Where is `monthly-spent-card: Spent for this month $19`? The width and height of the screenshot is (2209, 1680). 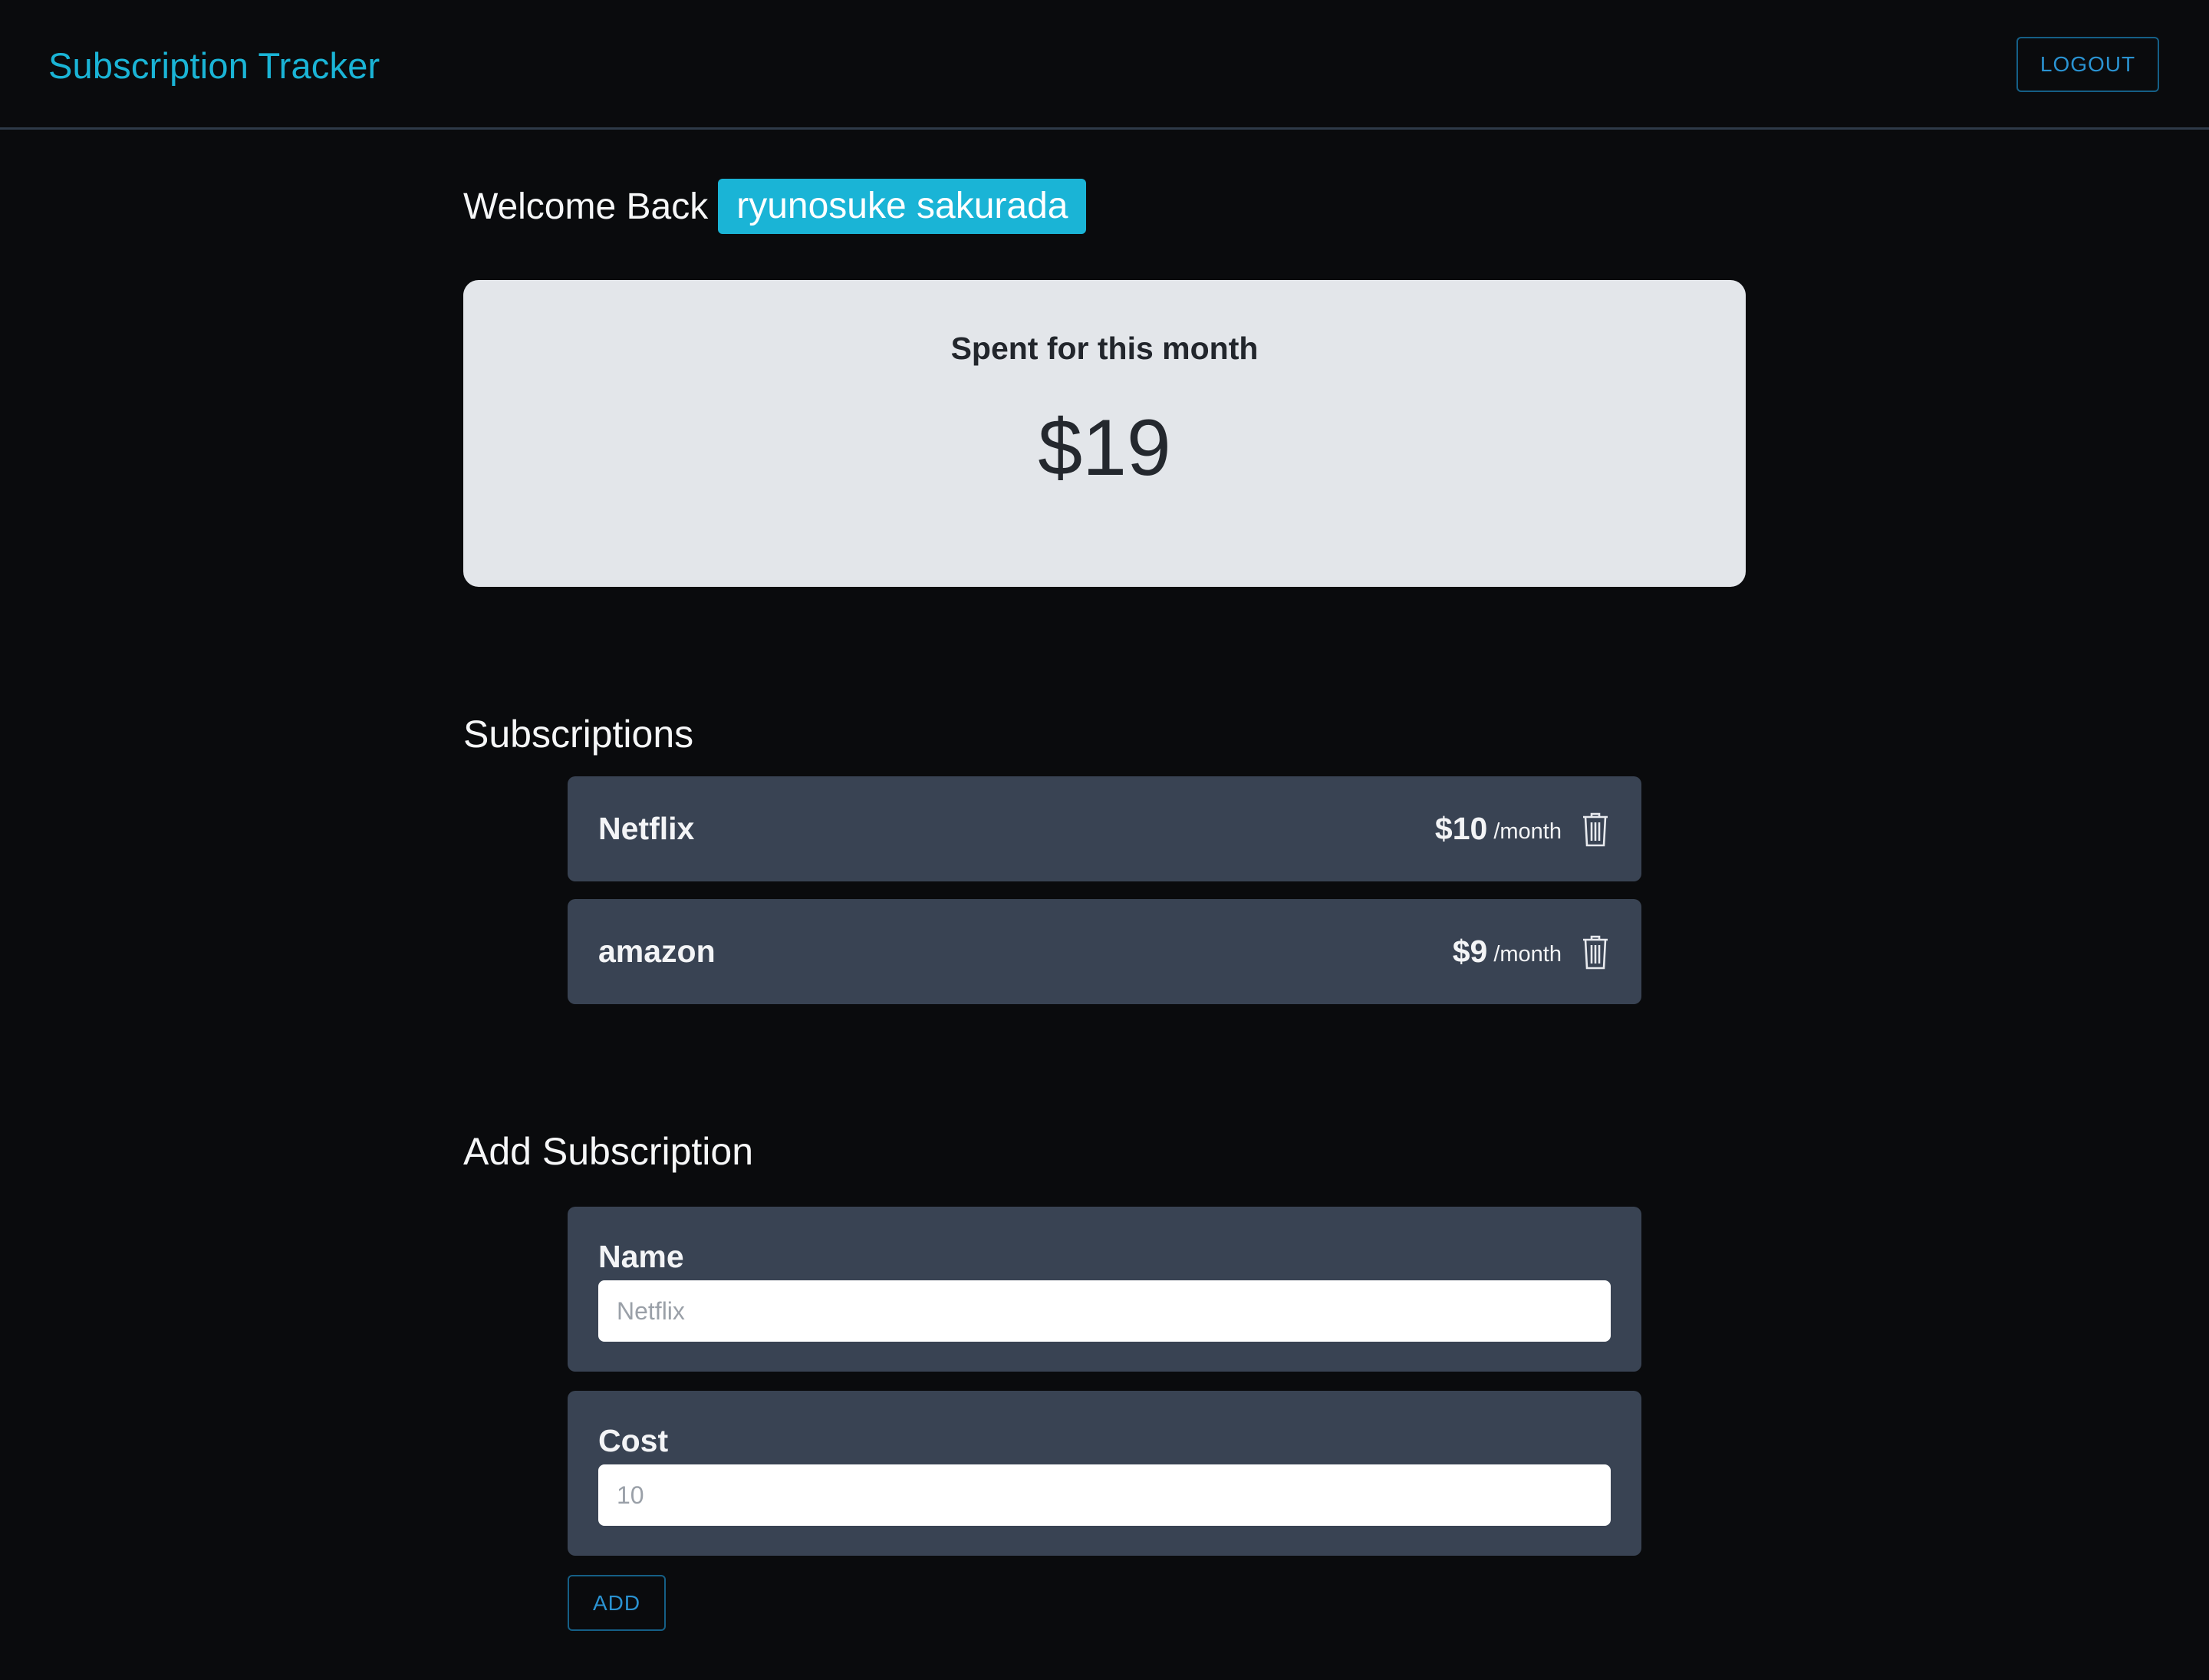
monthly-spent-card: Spent for this month $19 is located at coordinates (1104, 433).